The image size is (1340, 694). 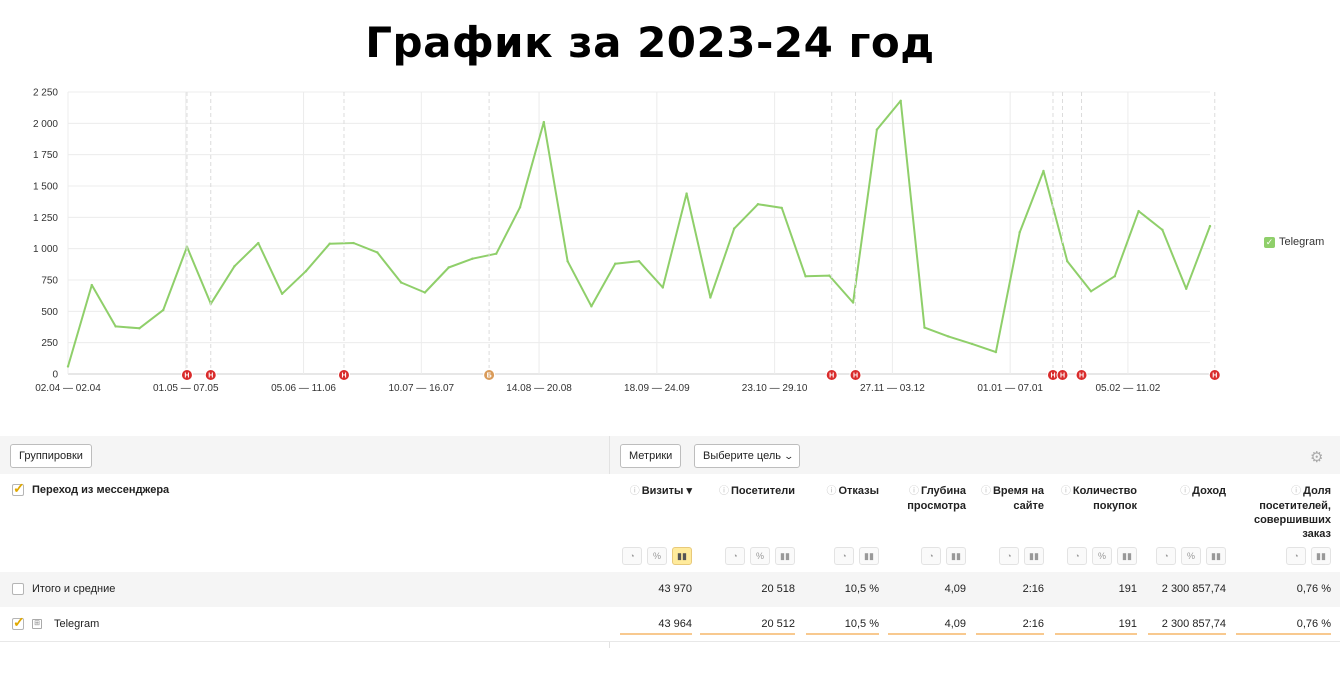 What do you see at coordinates (1010, 498) in the screenshot?
I see `column-header: ⓘ Время на сайте` at bounding box center [1010, 498].